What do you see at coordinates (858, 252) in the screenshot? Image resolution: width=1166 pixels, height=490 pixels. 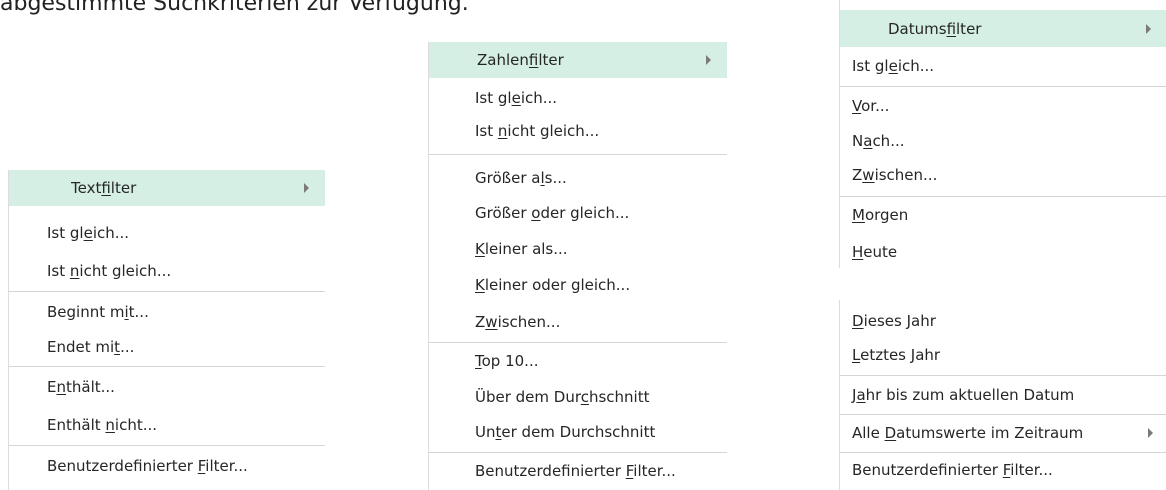 I see `access-key: H` at bounding box center [858, 252].